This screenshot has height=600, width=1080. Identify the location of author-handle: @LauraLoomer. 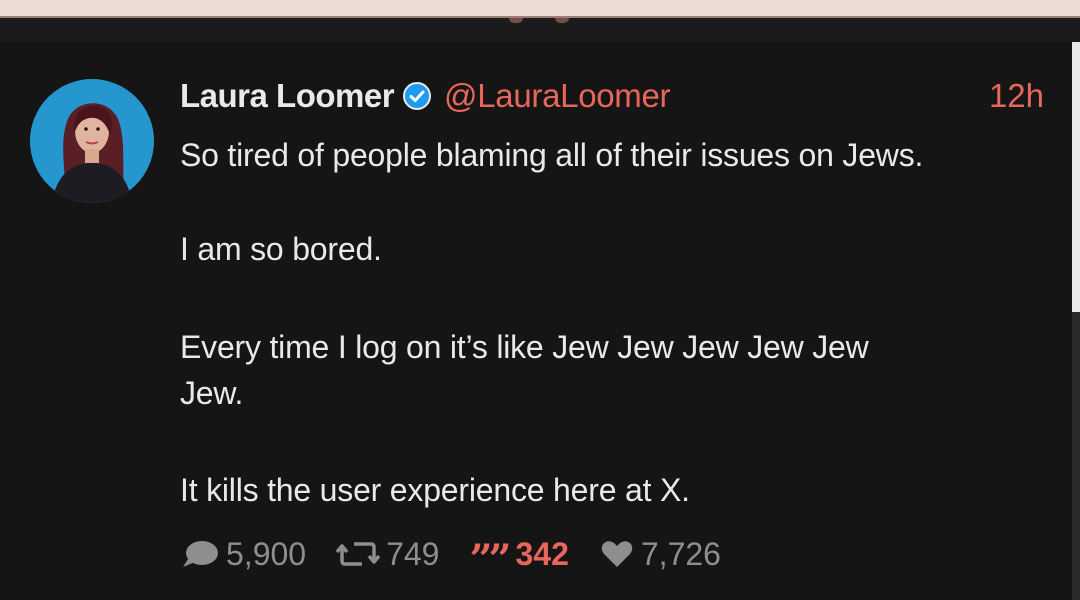
(557, 96).